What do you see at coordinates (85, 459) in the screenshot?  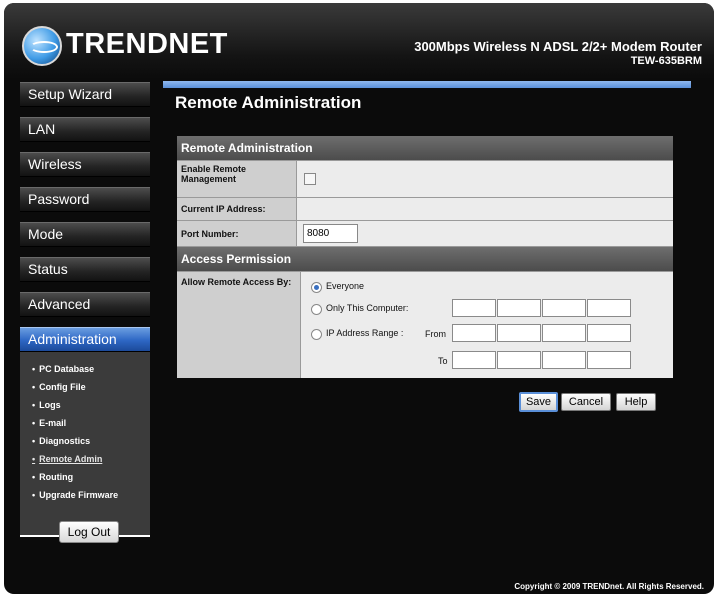 I see `submenu-remote-admin: • Remote Admin` at bounding box center [85, 459].